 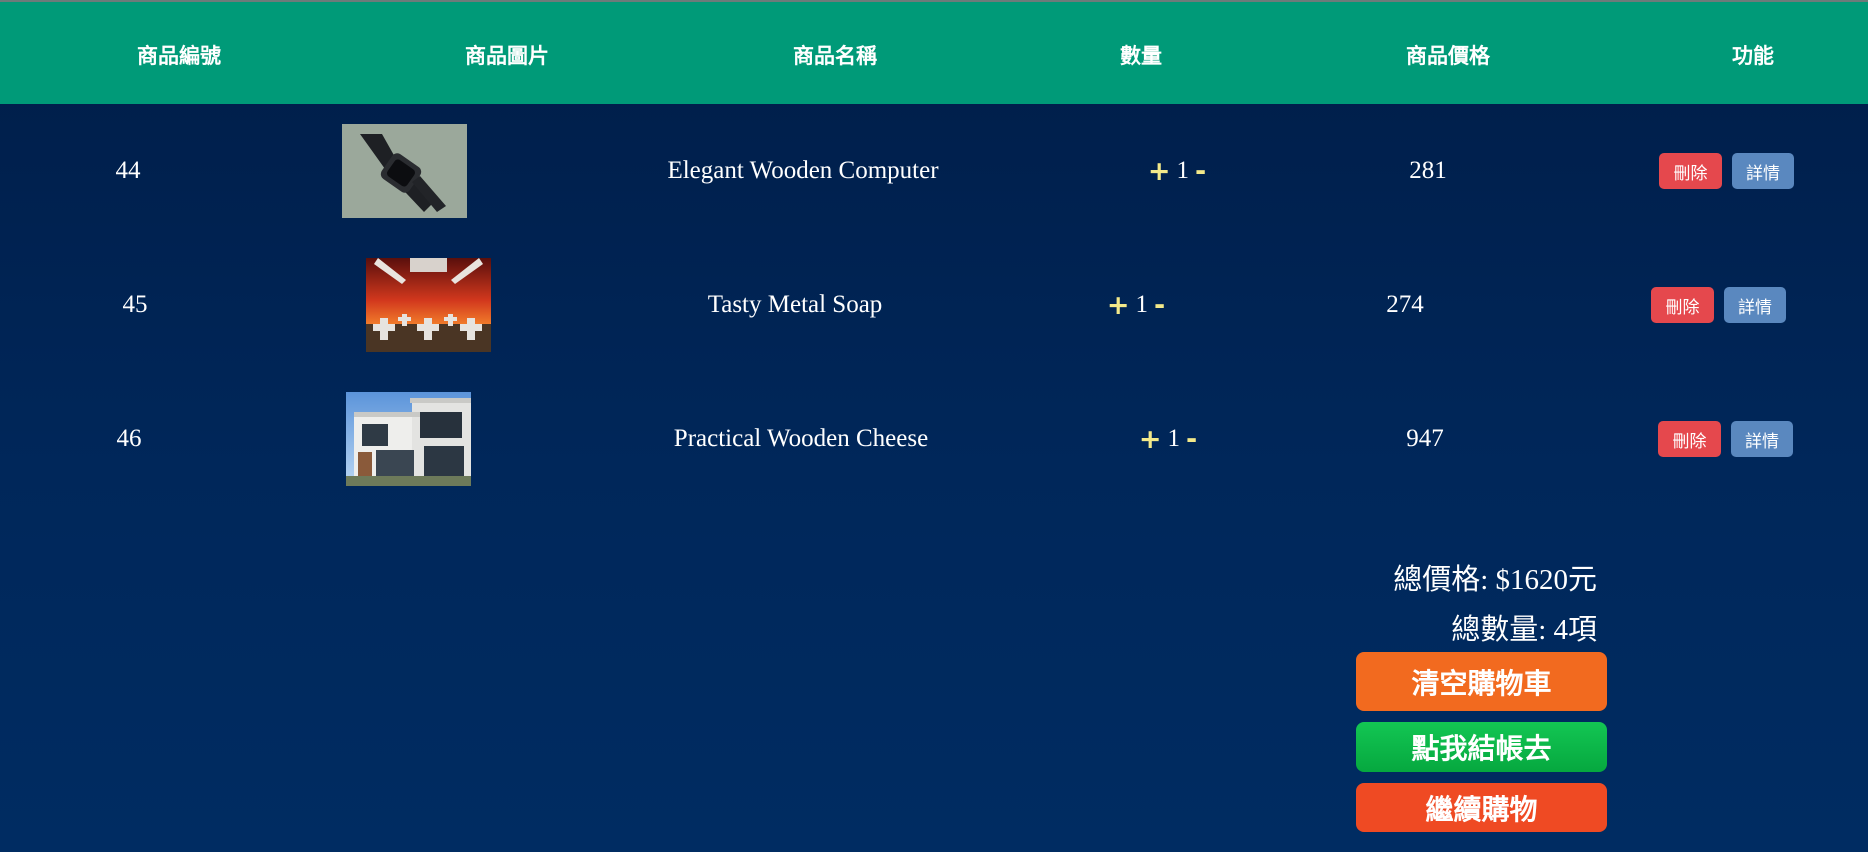 What do you see at coordinates (795, 304) in the screenshot?
I see `product-name: Tasty Metal Soap` at bounding box center [795, 304].